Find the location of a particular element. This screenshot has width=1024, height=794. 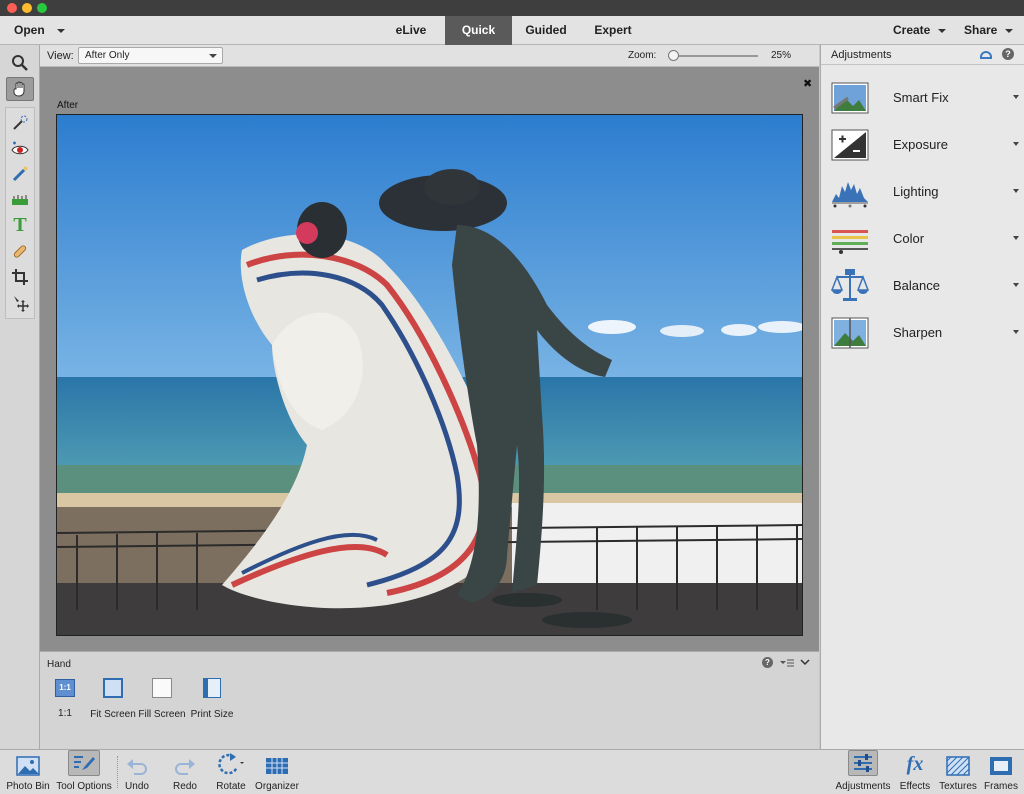

eye-icon is located at coordinates (20, 148).